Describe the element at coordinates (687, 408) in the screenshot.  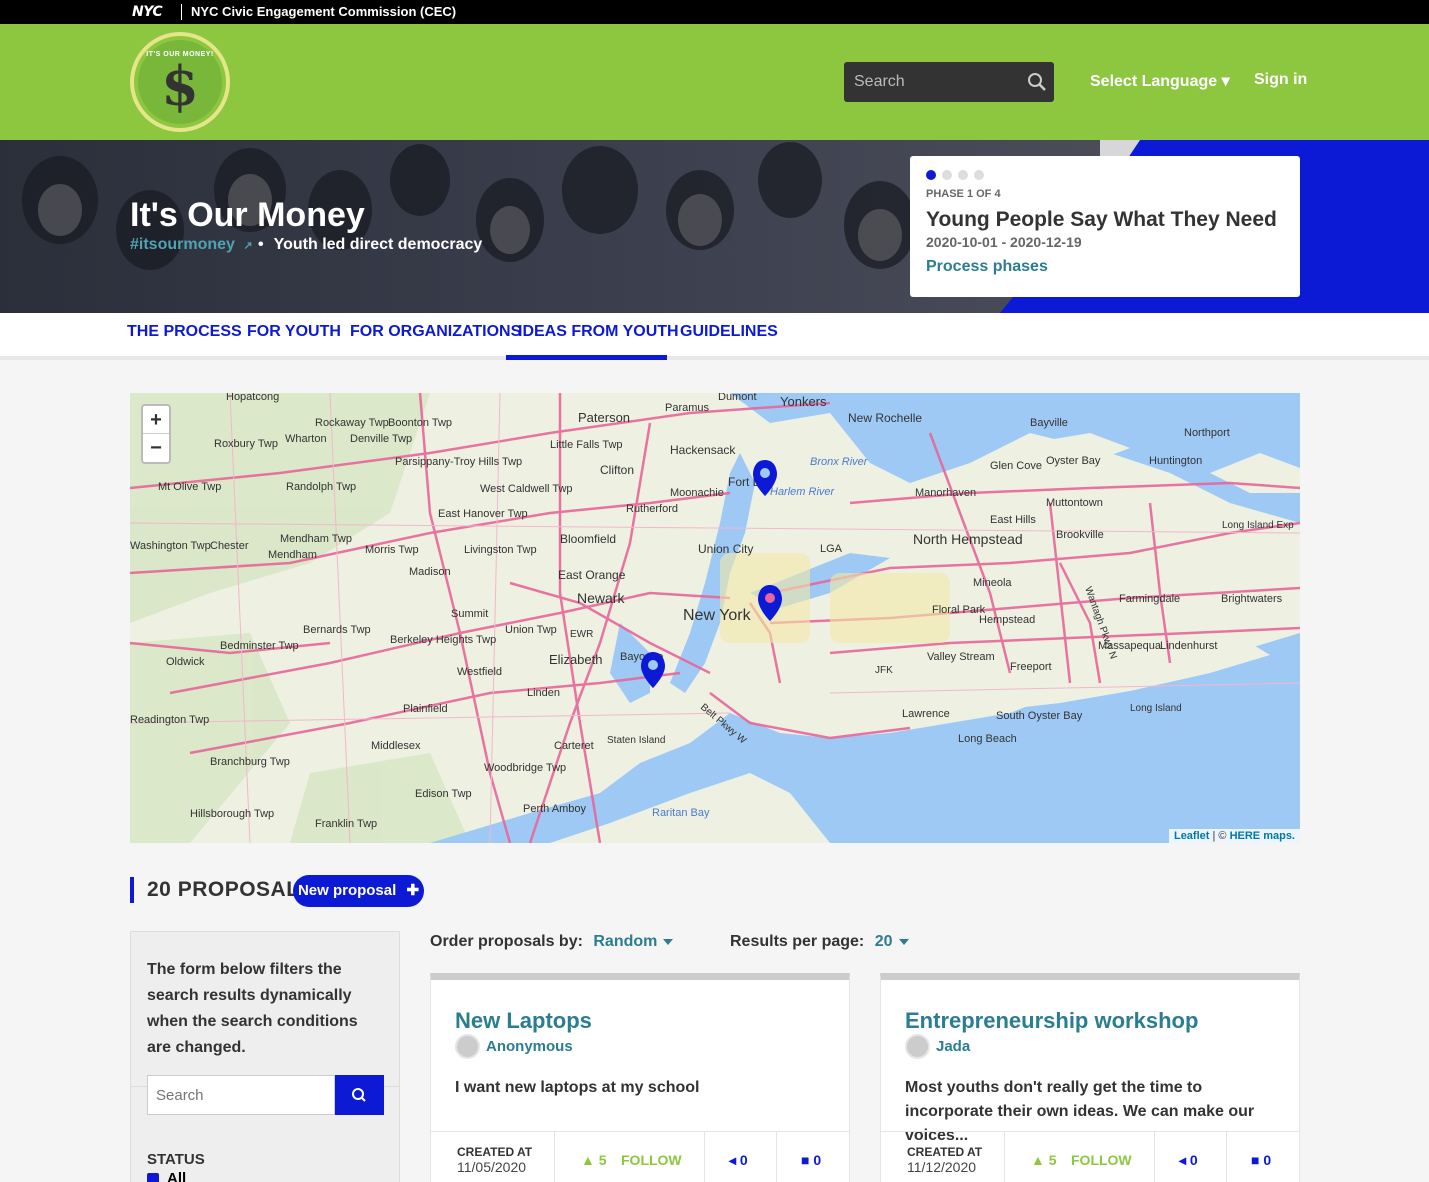
I see `map-label: Paramus` at that location.